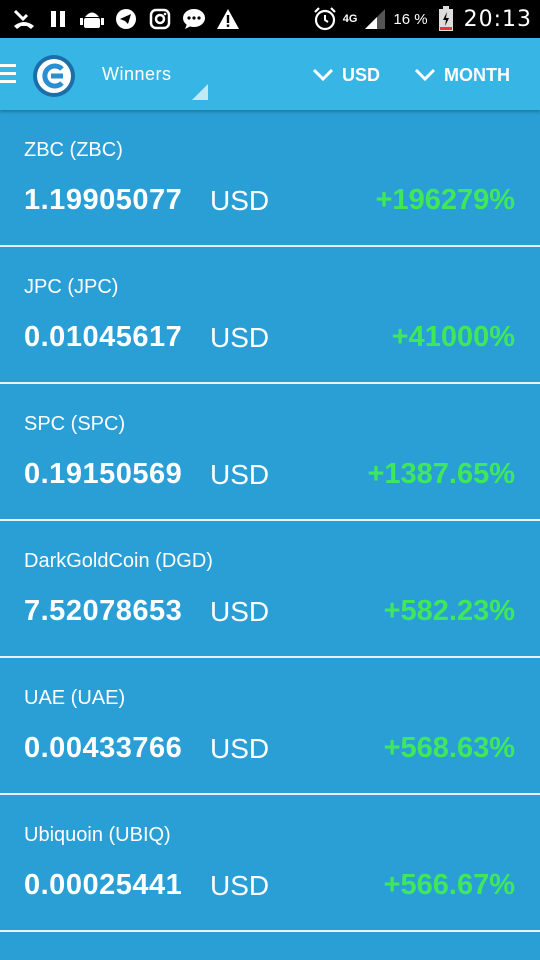 This screenshot has width=540, height=960. Describe the element at coordinates (71, 287) in the screenshot. I see `coin-name: JPC (JPC)` at that location.